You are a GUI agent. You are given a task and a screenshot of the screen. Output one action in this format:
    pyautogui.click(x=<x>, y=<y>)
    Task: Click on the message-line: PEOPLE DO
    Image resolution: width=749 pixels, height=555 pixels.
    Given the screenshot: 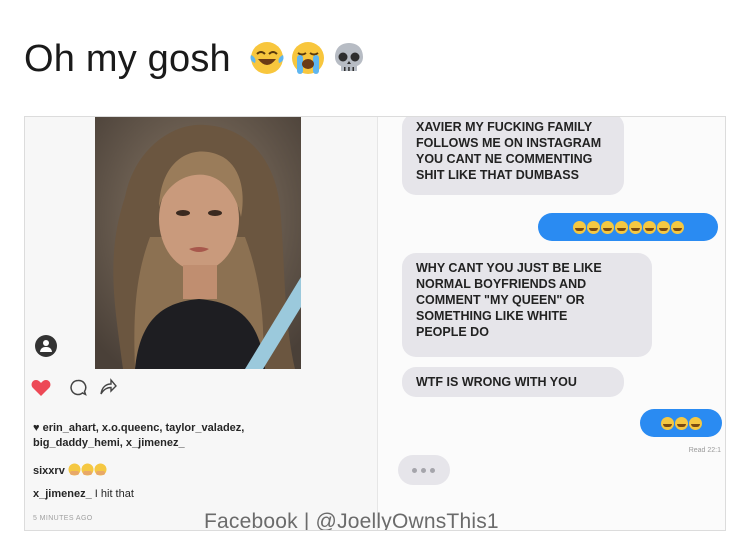 What is the action you would take?
    pyautogui.click(x=452, y=332)
    